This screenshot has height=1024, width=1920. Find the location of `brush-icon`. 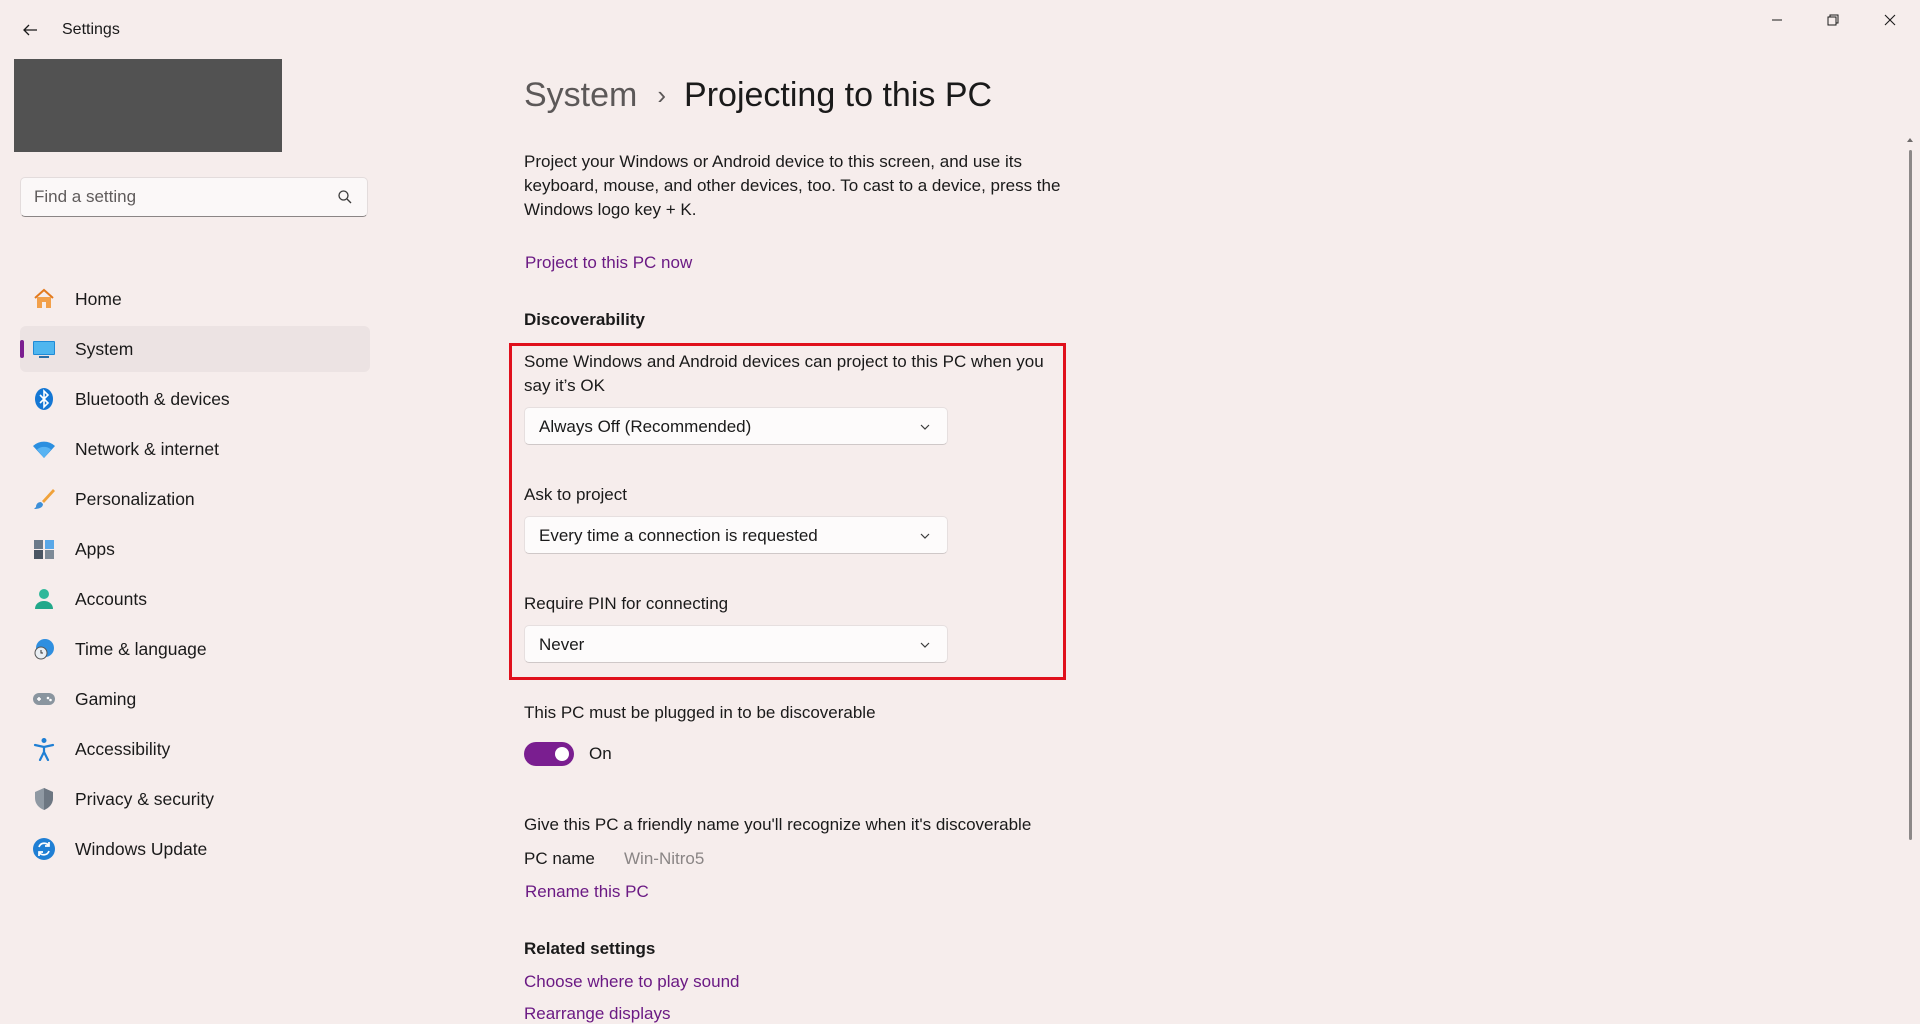

brush-icon is located at coordinates (44, 499).